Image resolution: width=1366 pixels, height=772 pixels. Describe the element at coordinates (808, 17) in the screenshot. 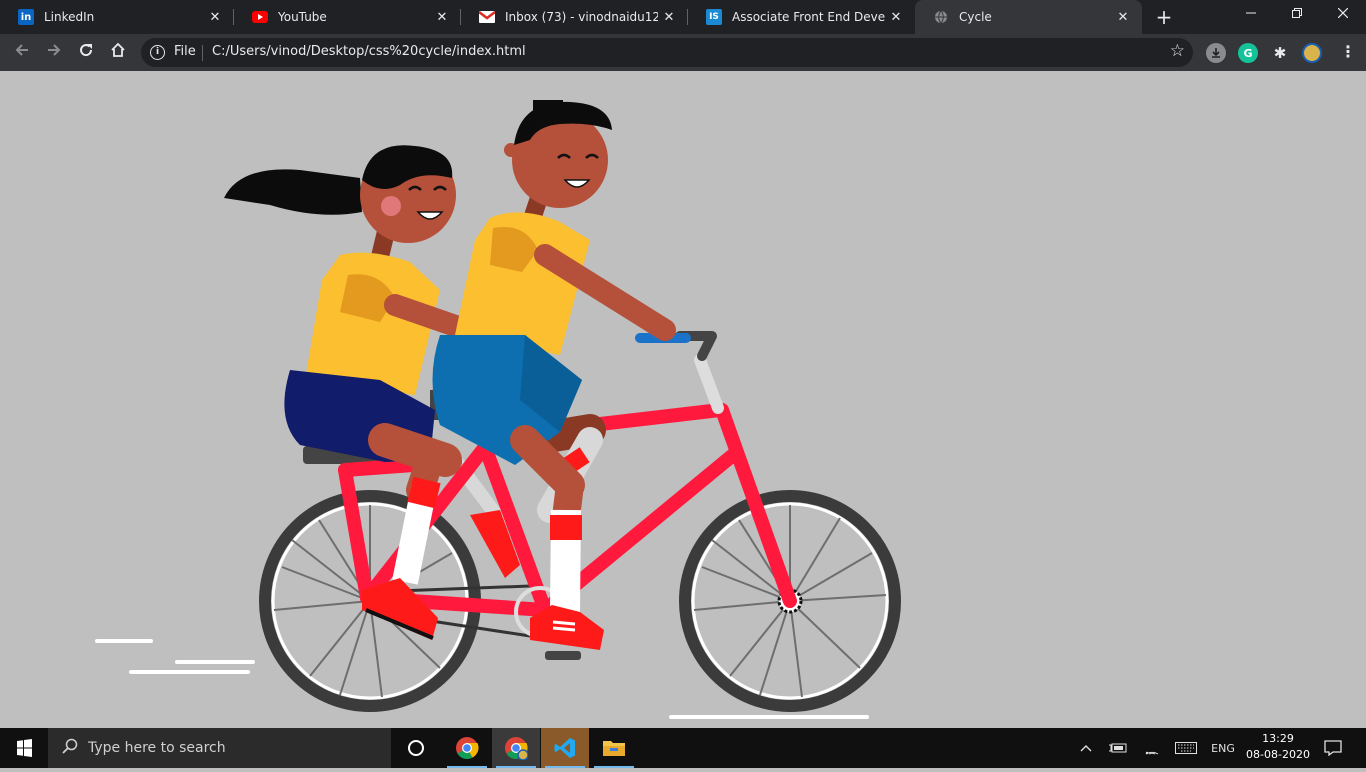

I see `tab-title: Associate Front End Developer` at that location.